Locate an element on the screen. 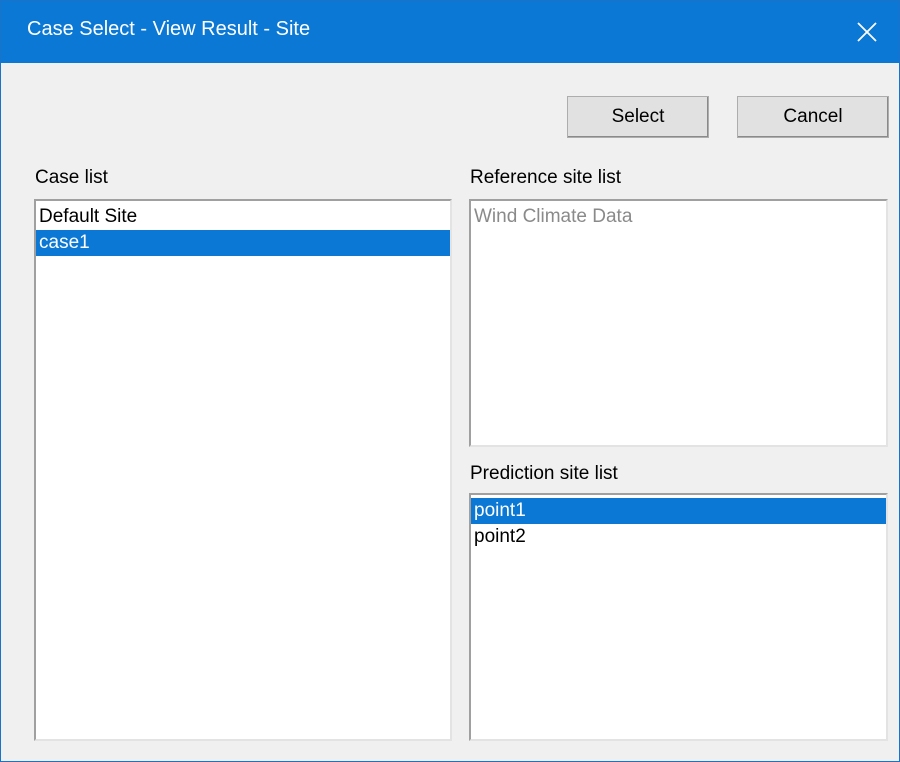 The height and width of the screenshot is (762, 900). list-item-point2: point2 is located at coordinates (678, 537).